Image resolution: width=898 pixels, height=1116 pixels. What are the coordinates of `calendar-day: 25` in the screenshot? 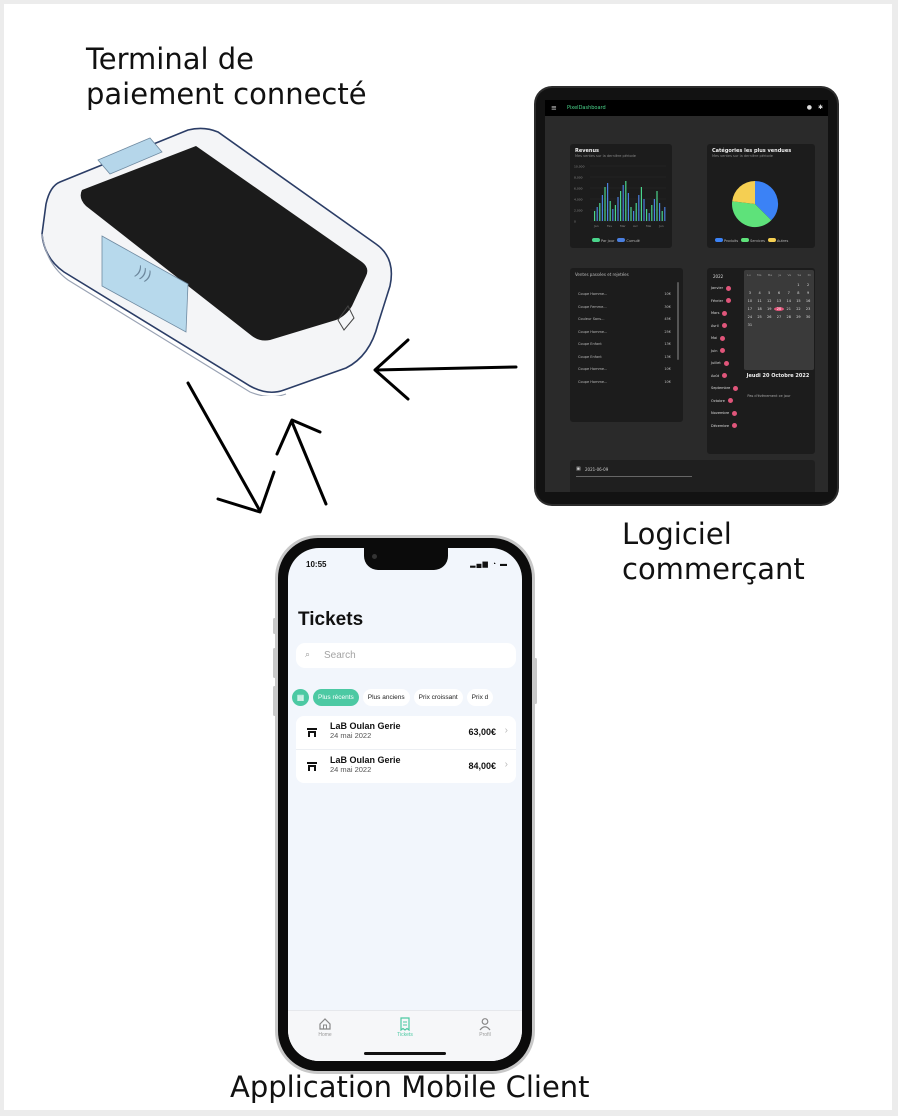 It's located at (760, 317).